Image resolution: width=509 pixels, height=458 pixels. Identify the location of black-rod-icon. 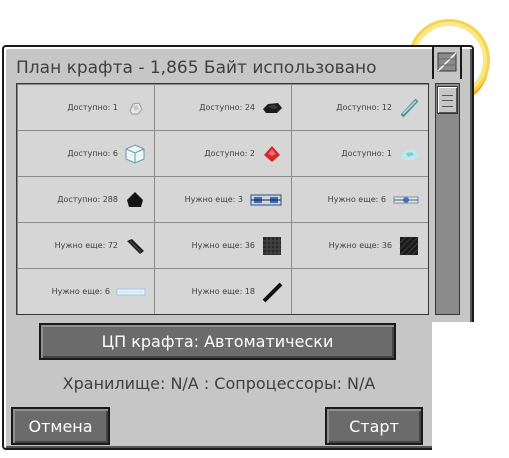
(272, 292).